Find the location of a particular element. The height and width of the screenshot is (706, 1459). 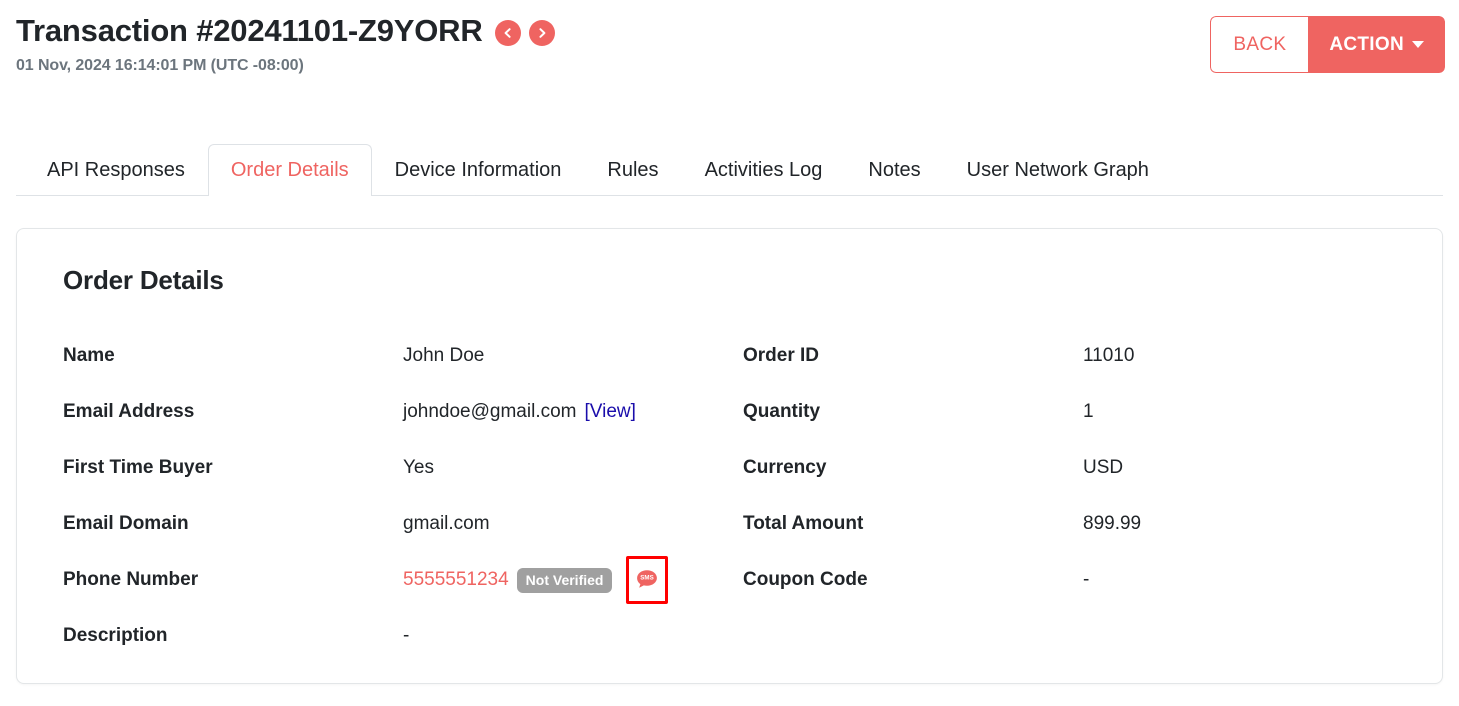

field-value-left: gmail.com is located at coordinates (573, 524).